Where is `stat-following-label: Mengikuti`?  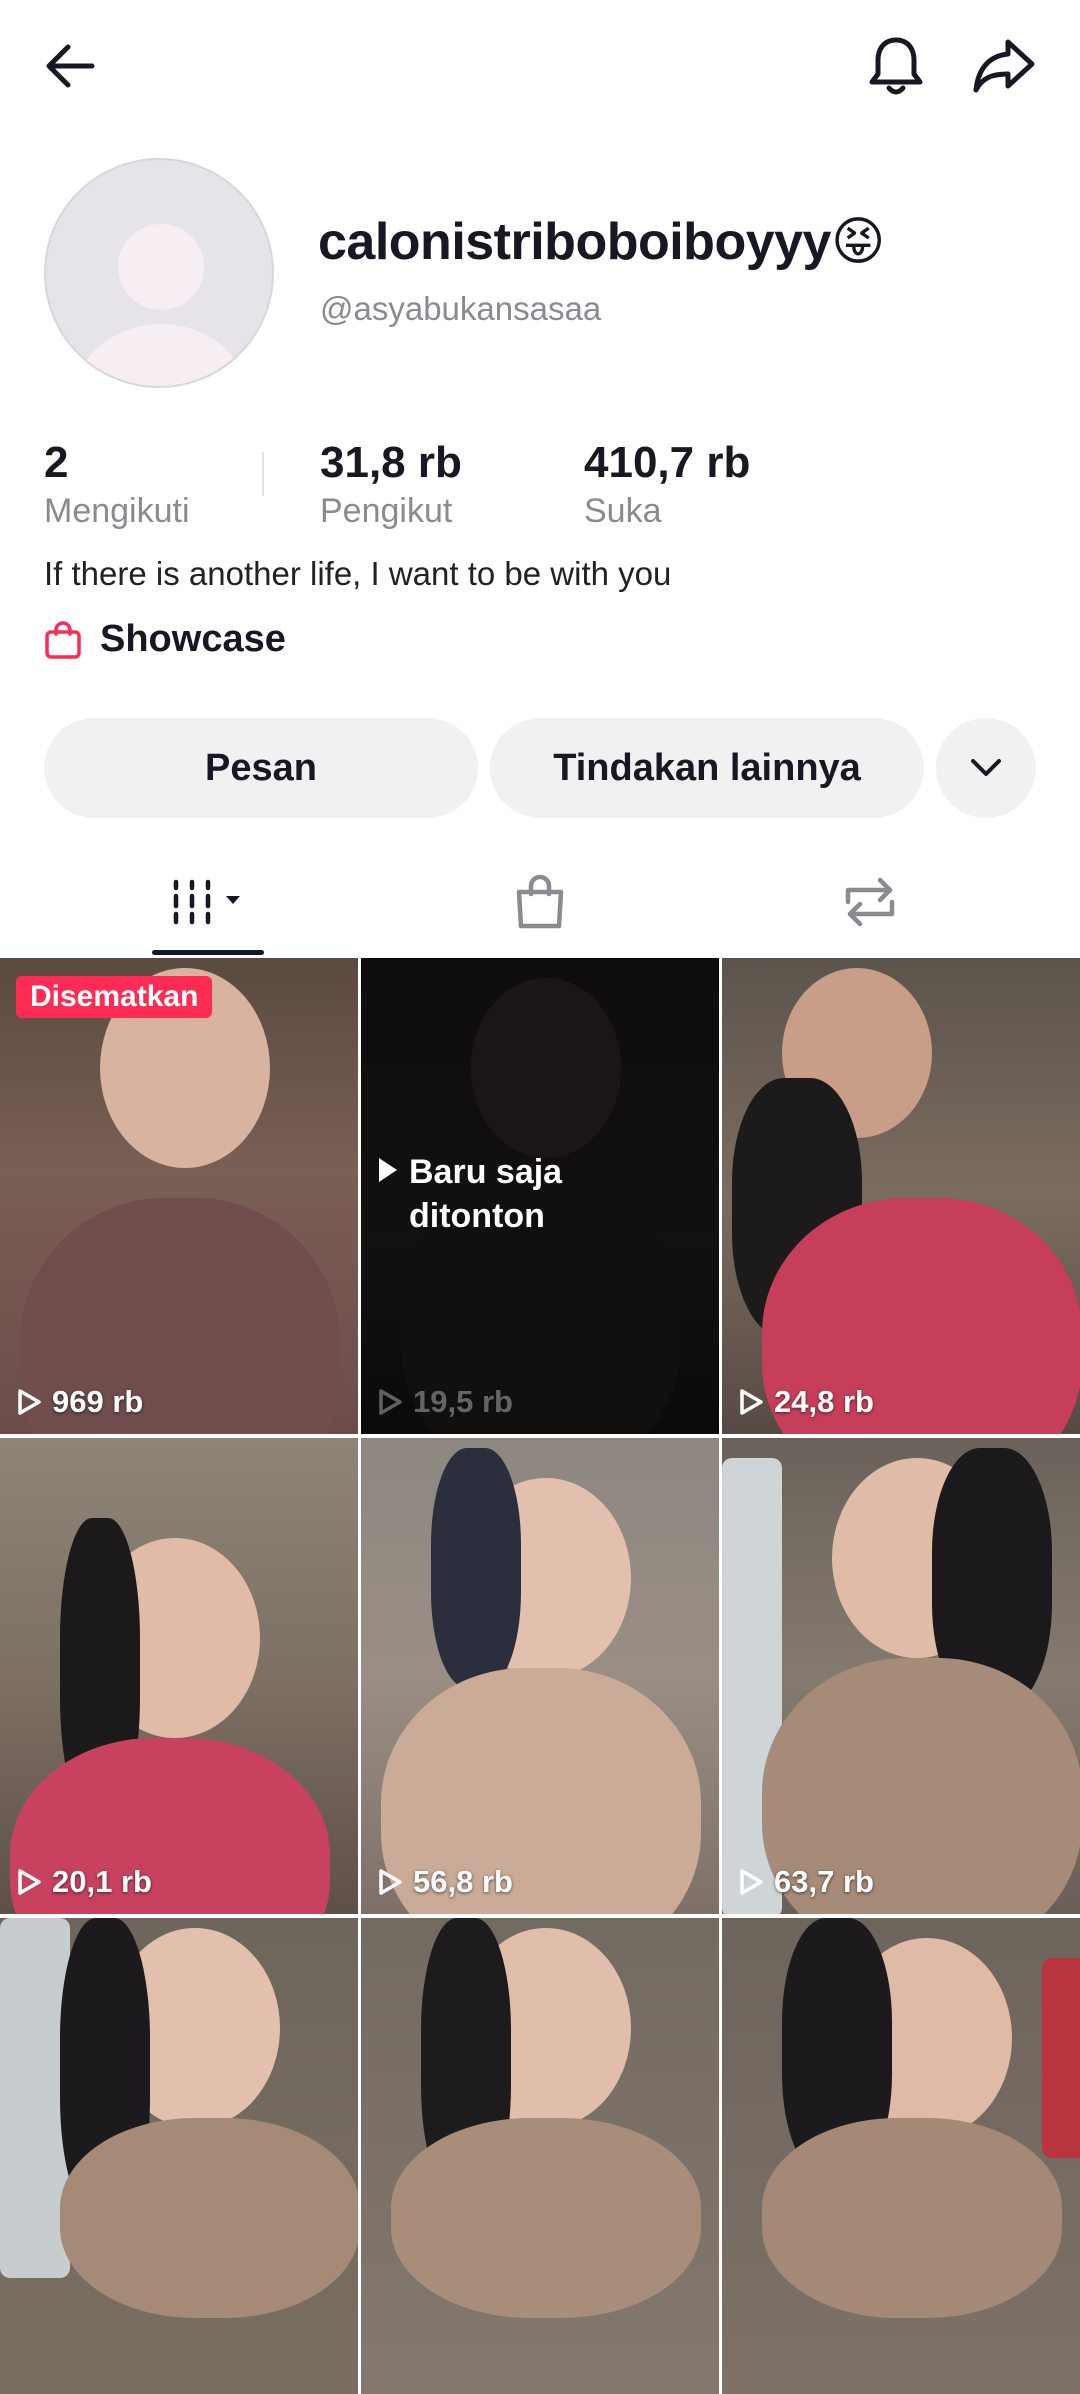
stat-following-label: Mengikuti is located at coordinates (117, 511).